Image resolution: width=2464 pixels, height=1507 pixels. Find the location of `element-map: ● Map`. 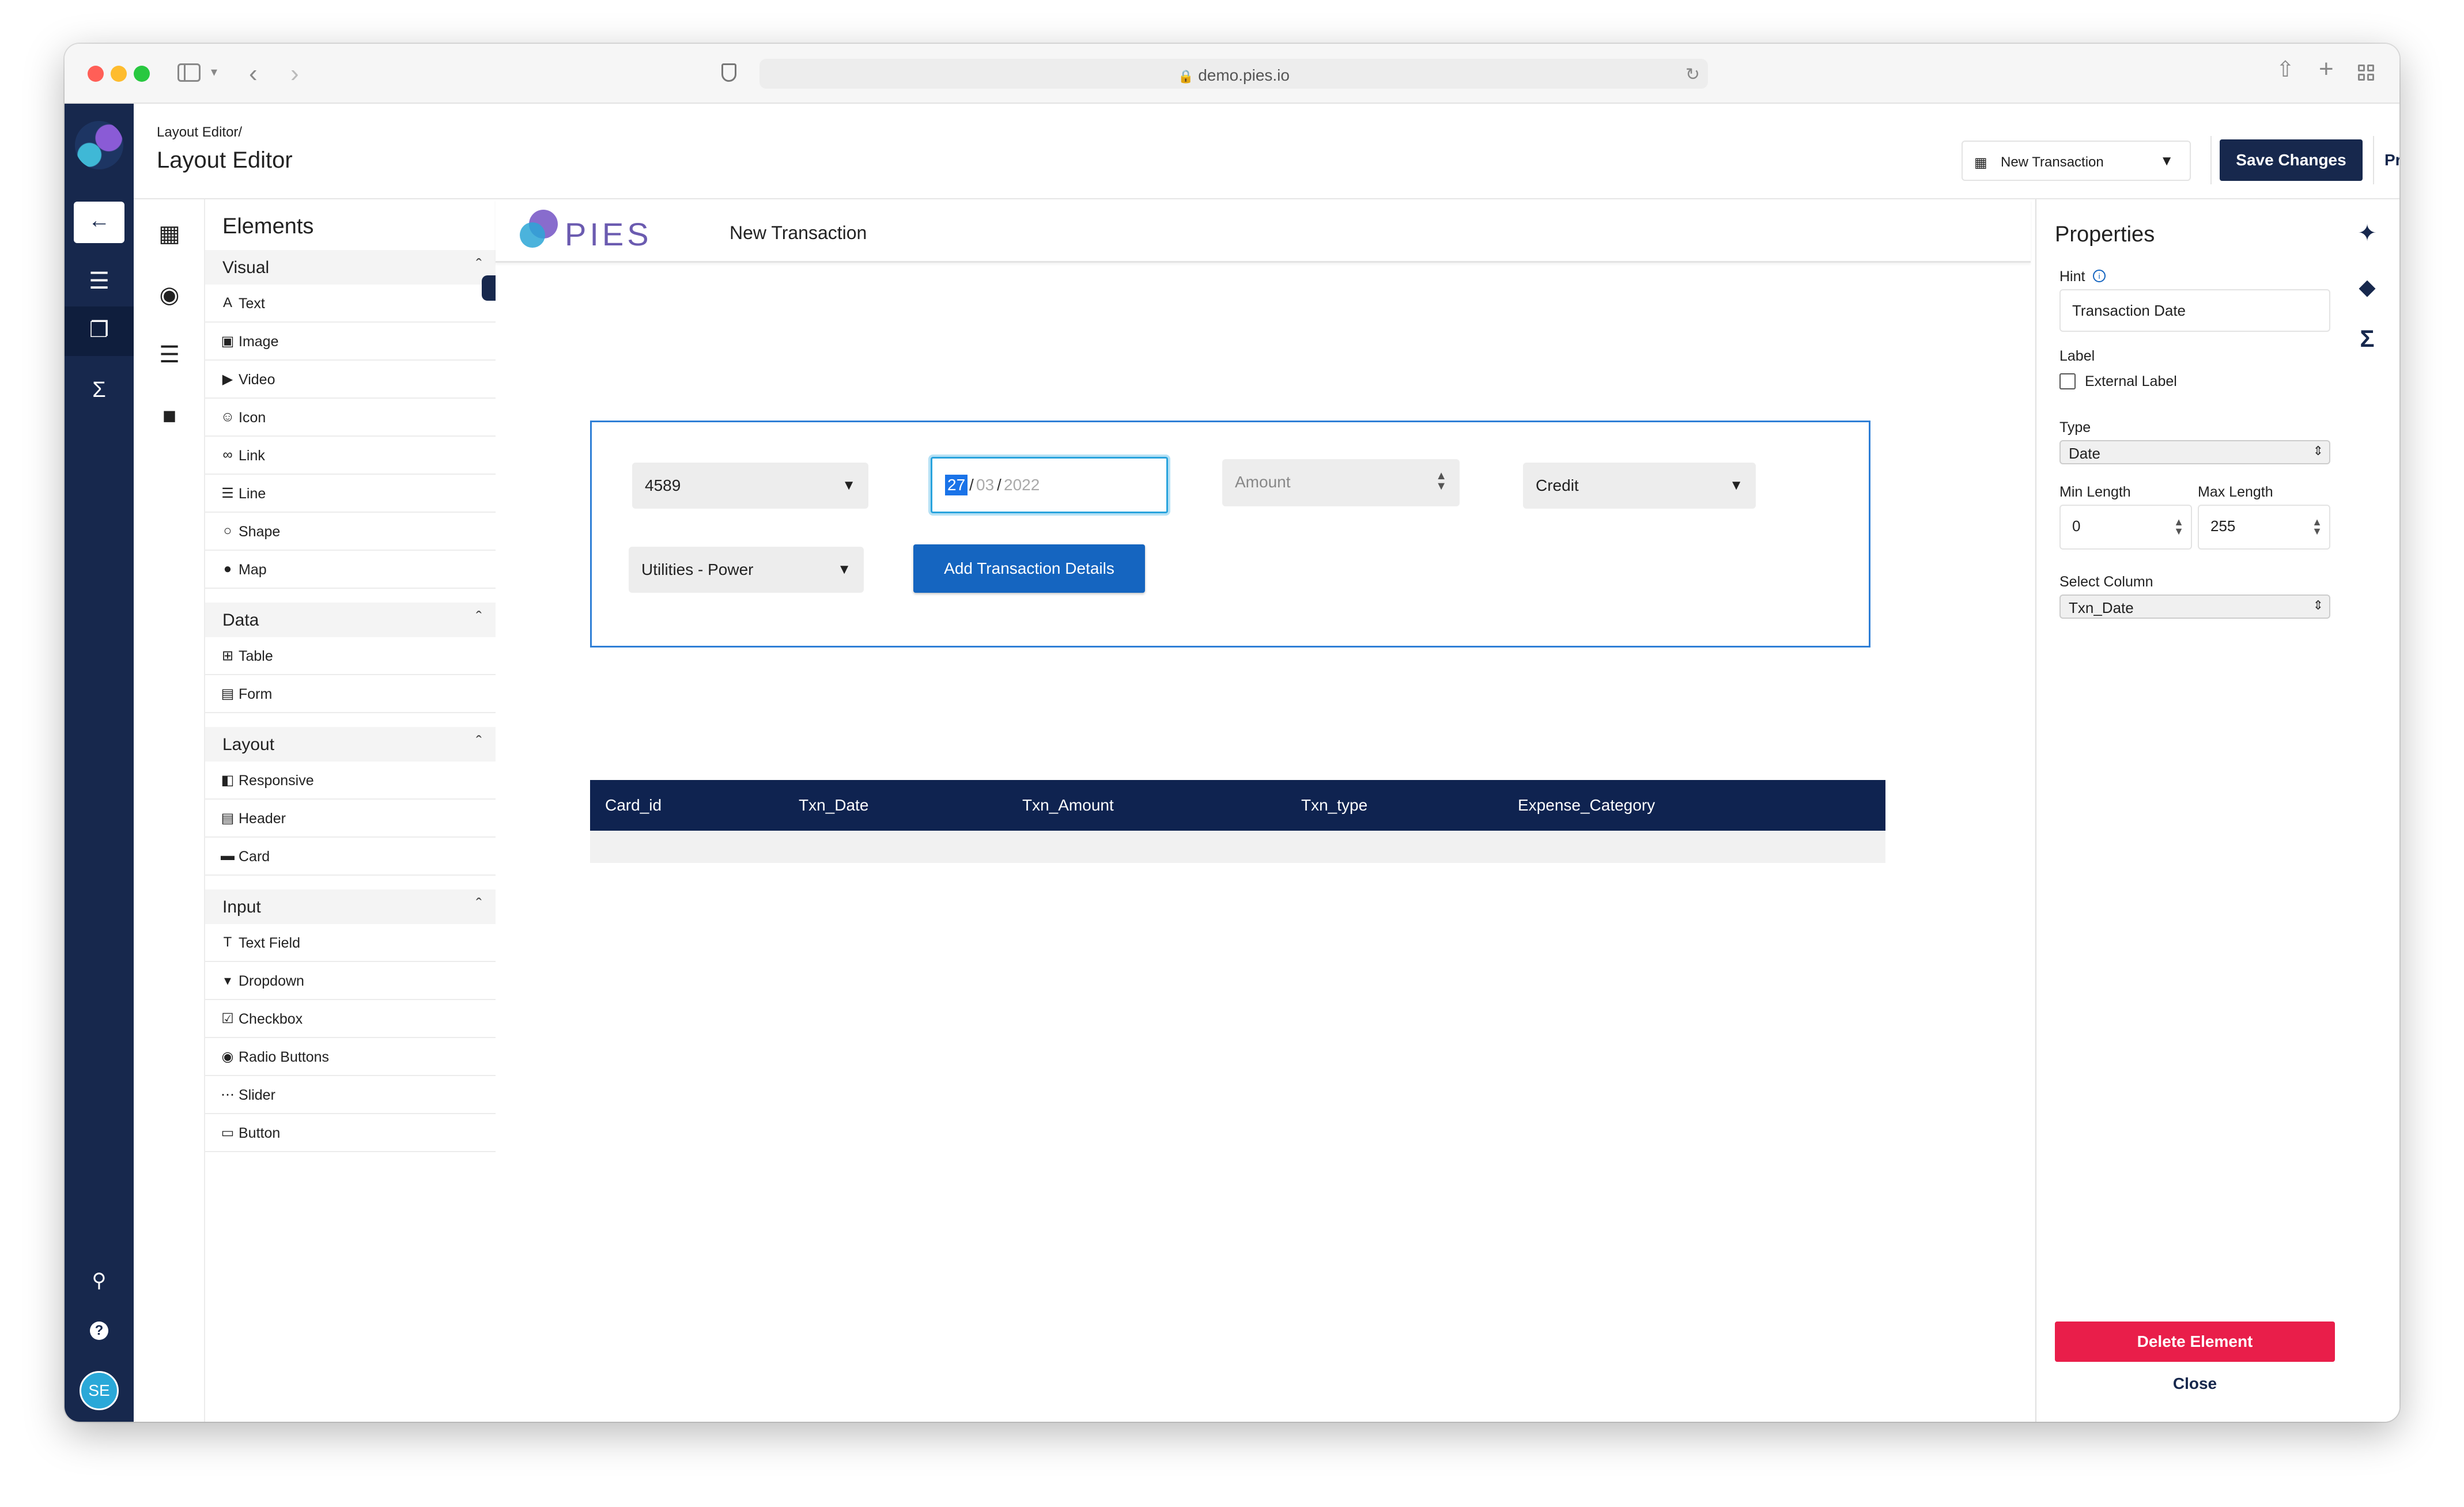

element-map: ● Map is located at coordinates (350, 570).